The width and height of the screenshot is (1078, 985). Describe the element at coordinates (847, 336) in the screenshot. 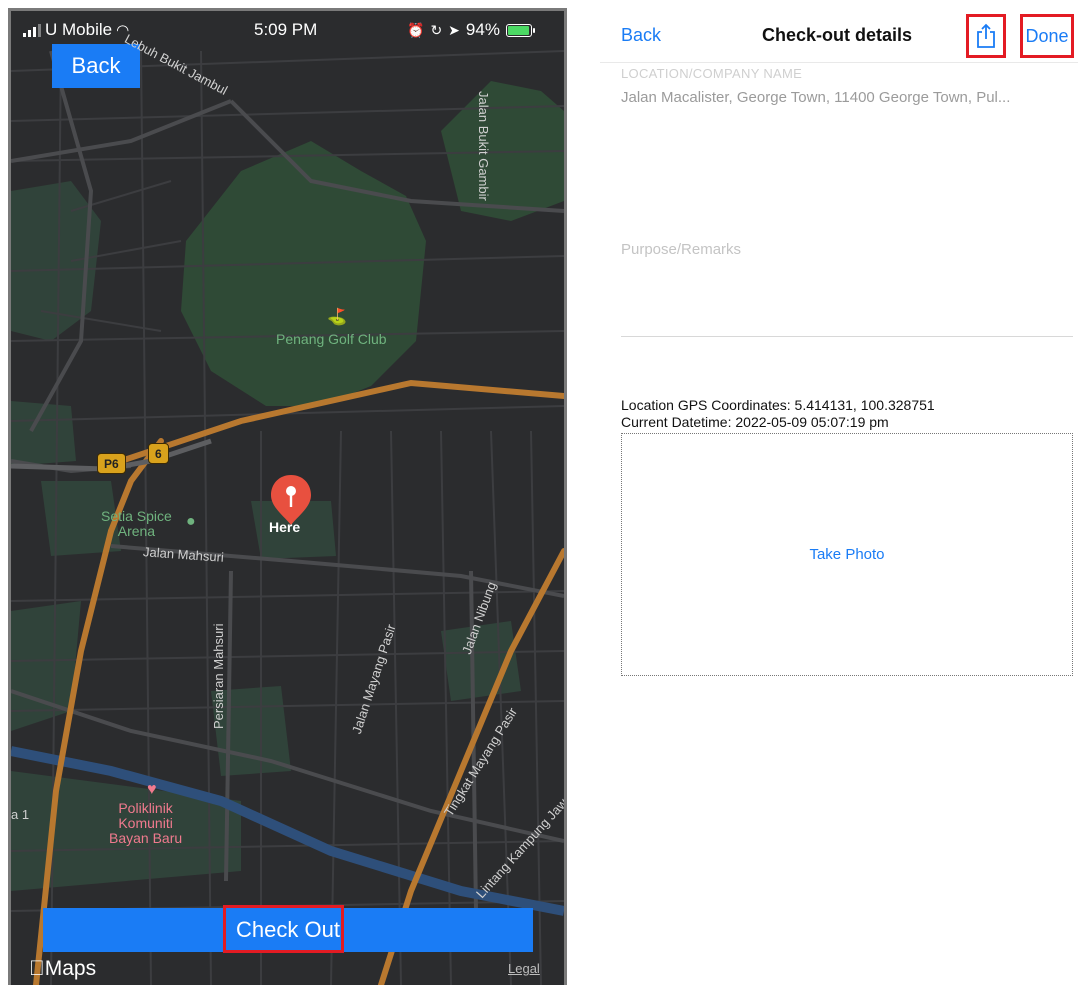

I see `purpose-divider` at that location.